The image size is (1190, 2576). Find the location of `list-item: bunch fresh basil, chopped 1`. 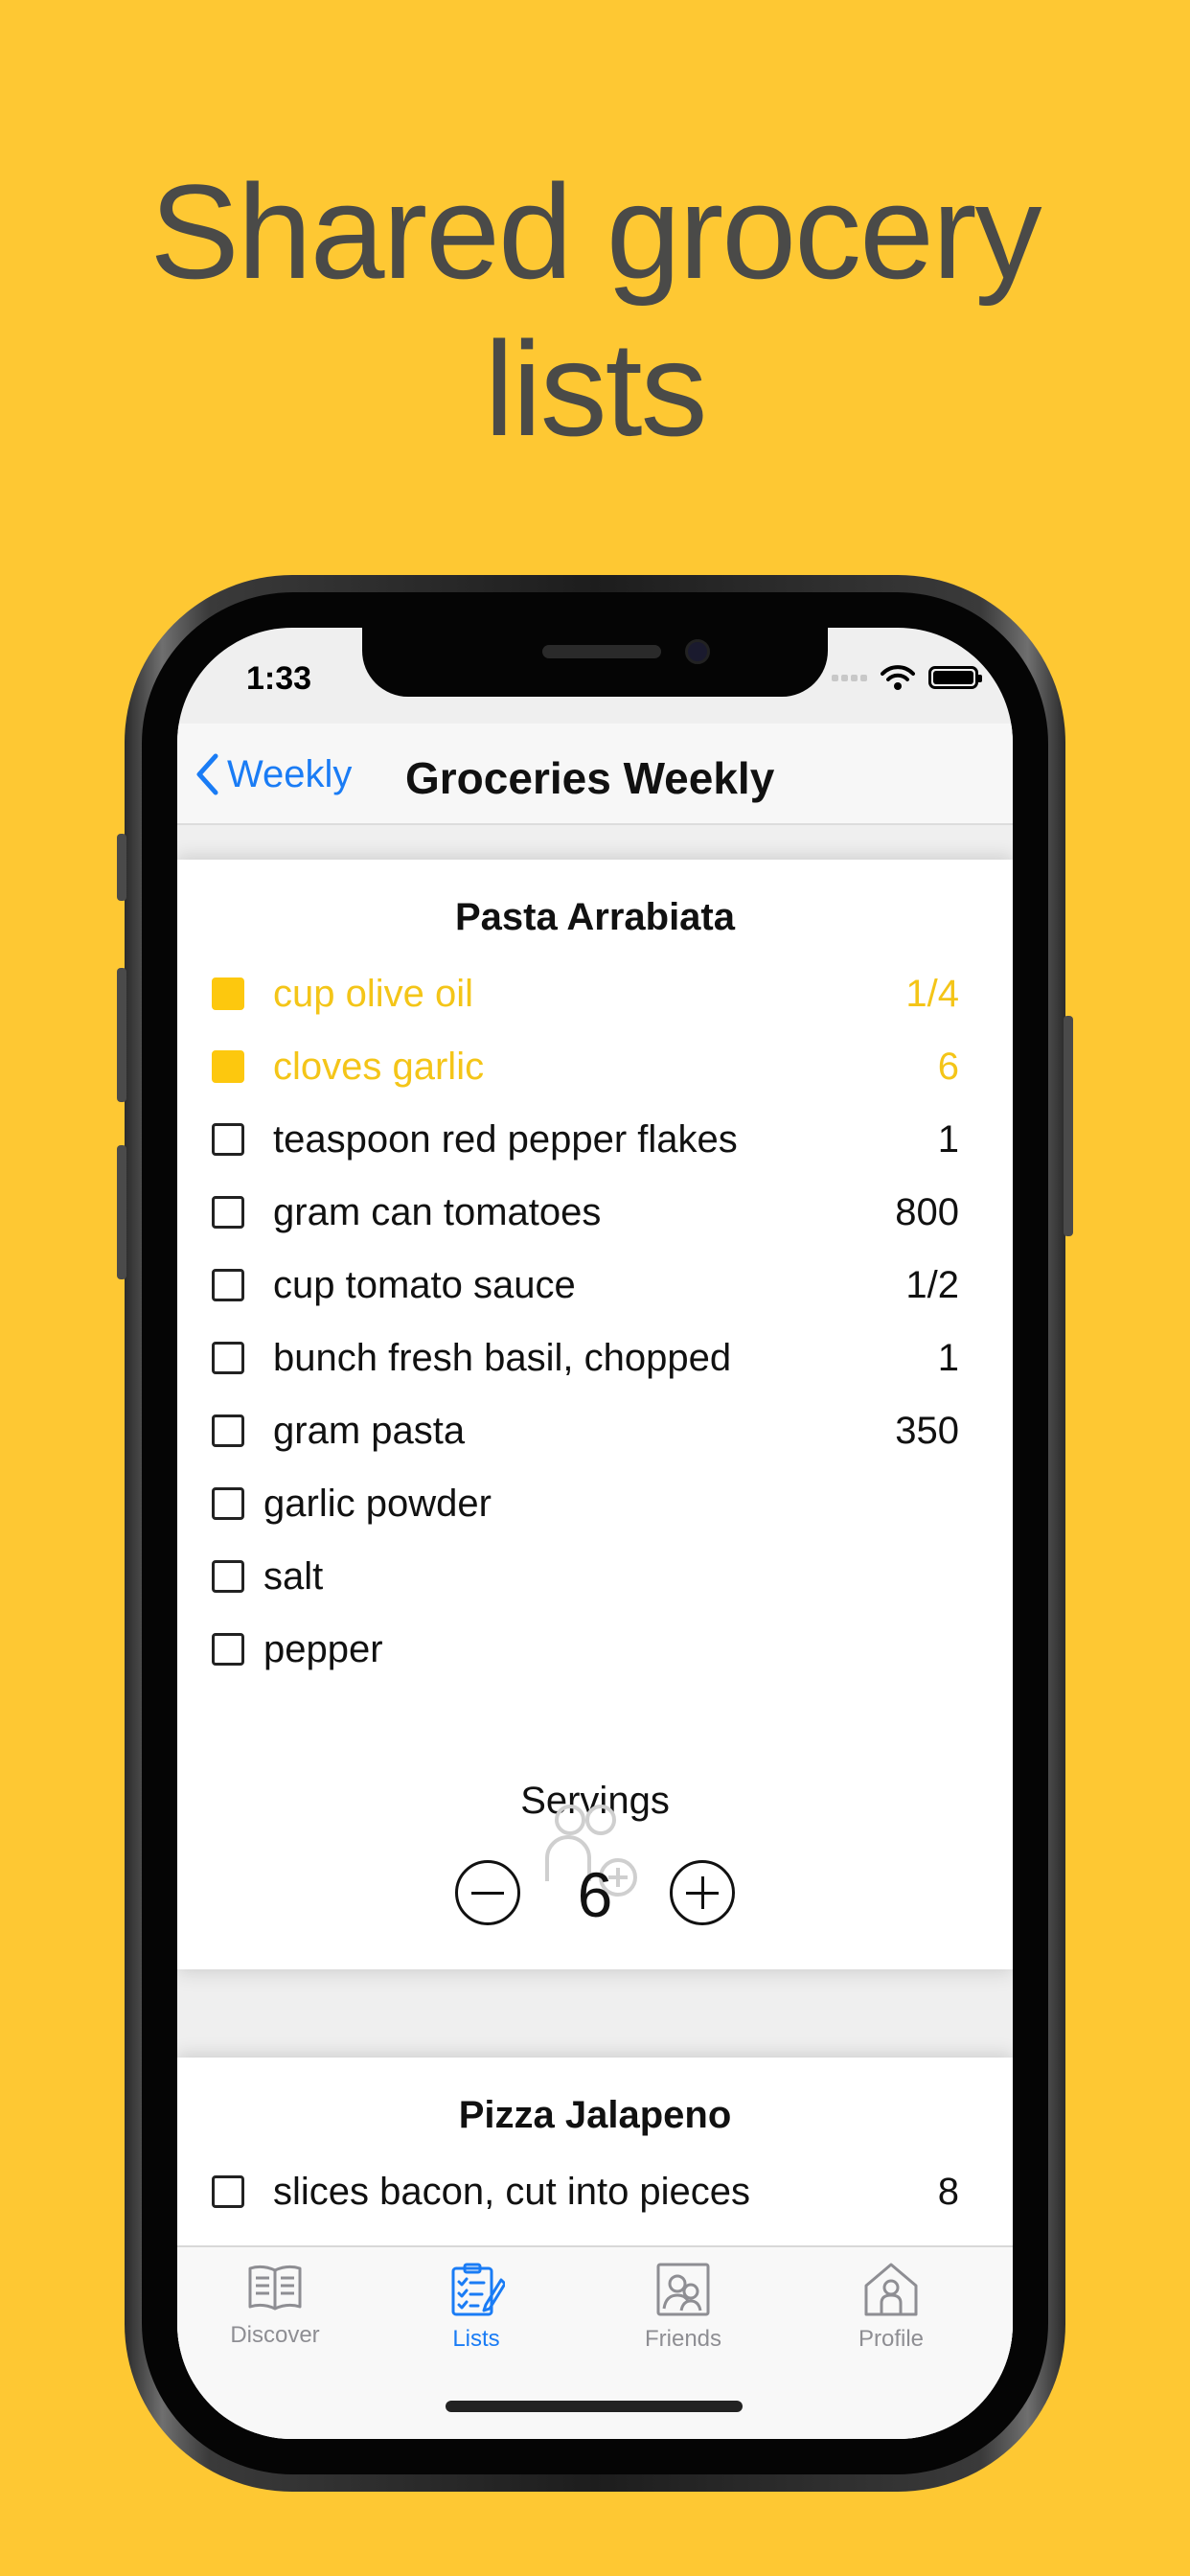

list-item: bunch fresh basil, chopped 1 is located at coordinates (586, 1358).